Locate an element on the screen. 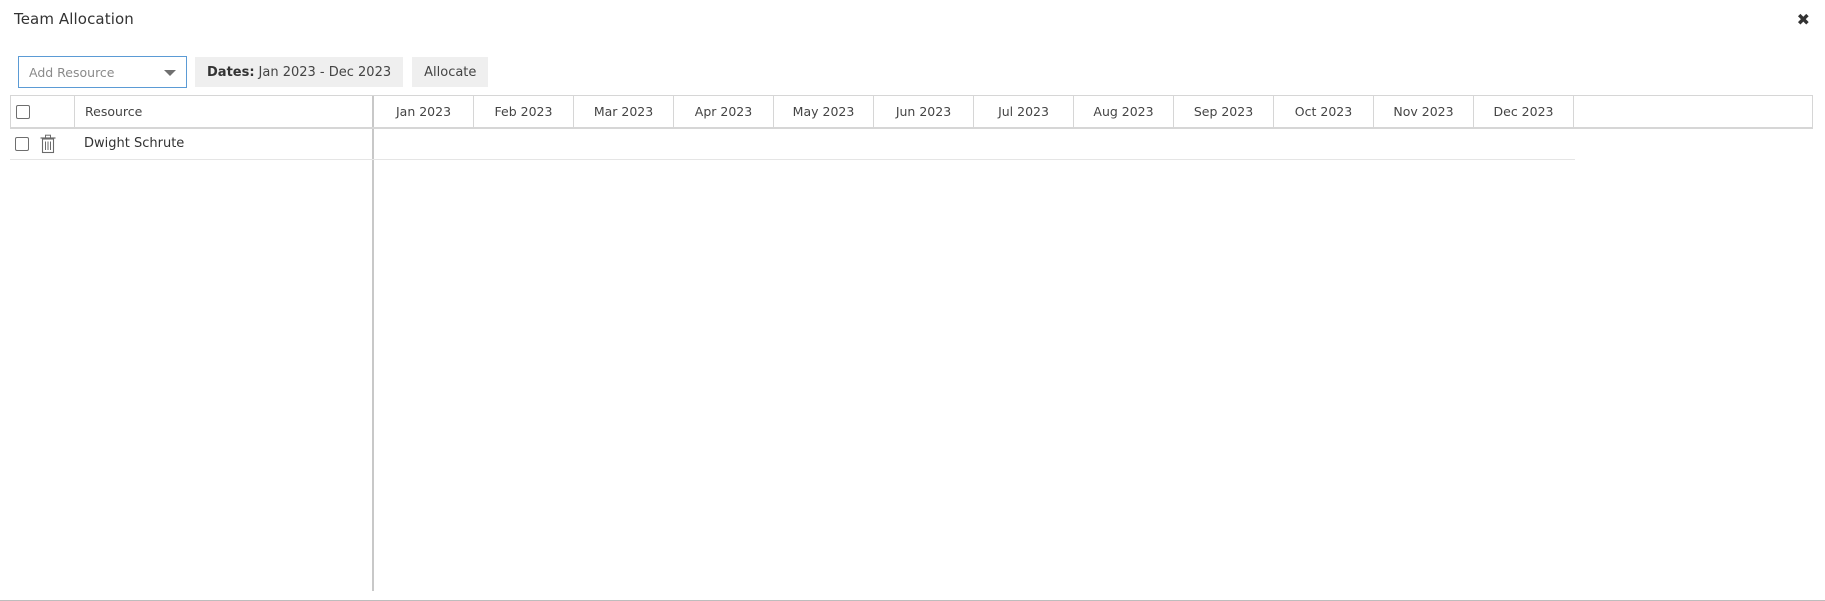 This screenshot has width=1825, height=601. header-filler is located at coordinates (1693, 111).